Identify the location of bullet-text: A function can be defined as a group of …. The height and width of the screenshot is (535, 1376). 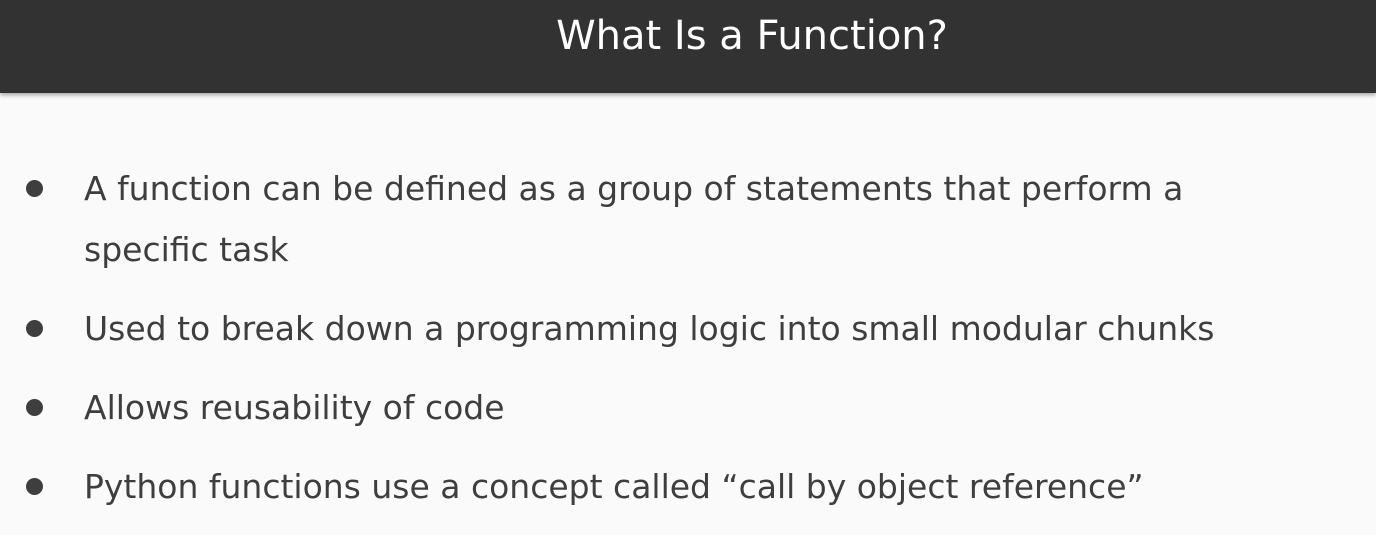
(634, 219).